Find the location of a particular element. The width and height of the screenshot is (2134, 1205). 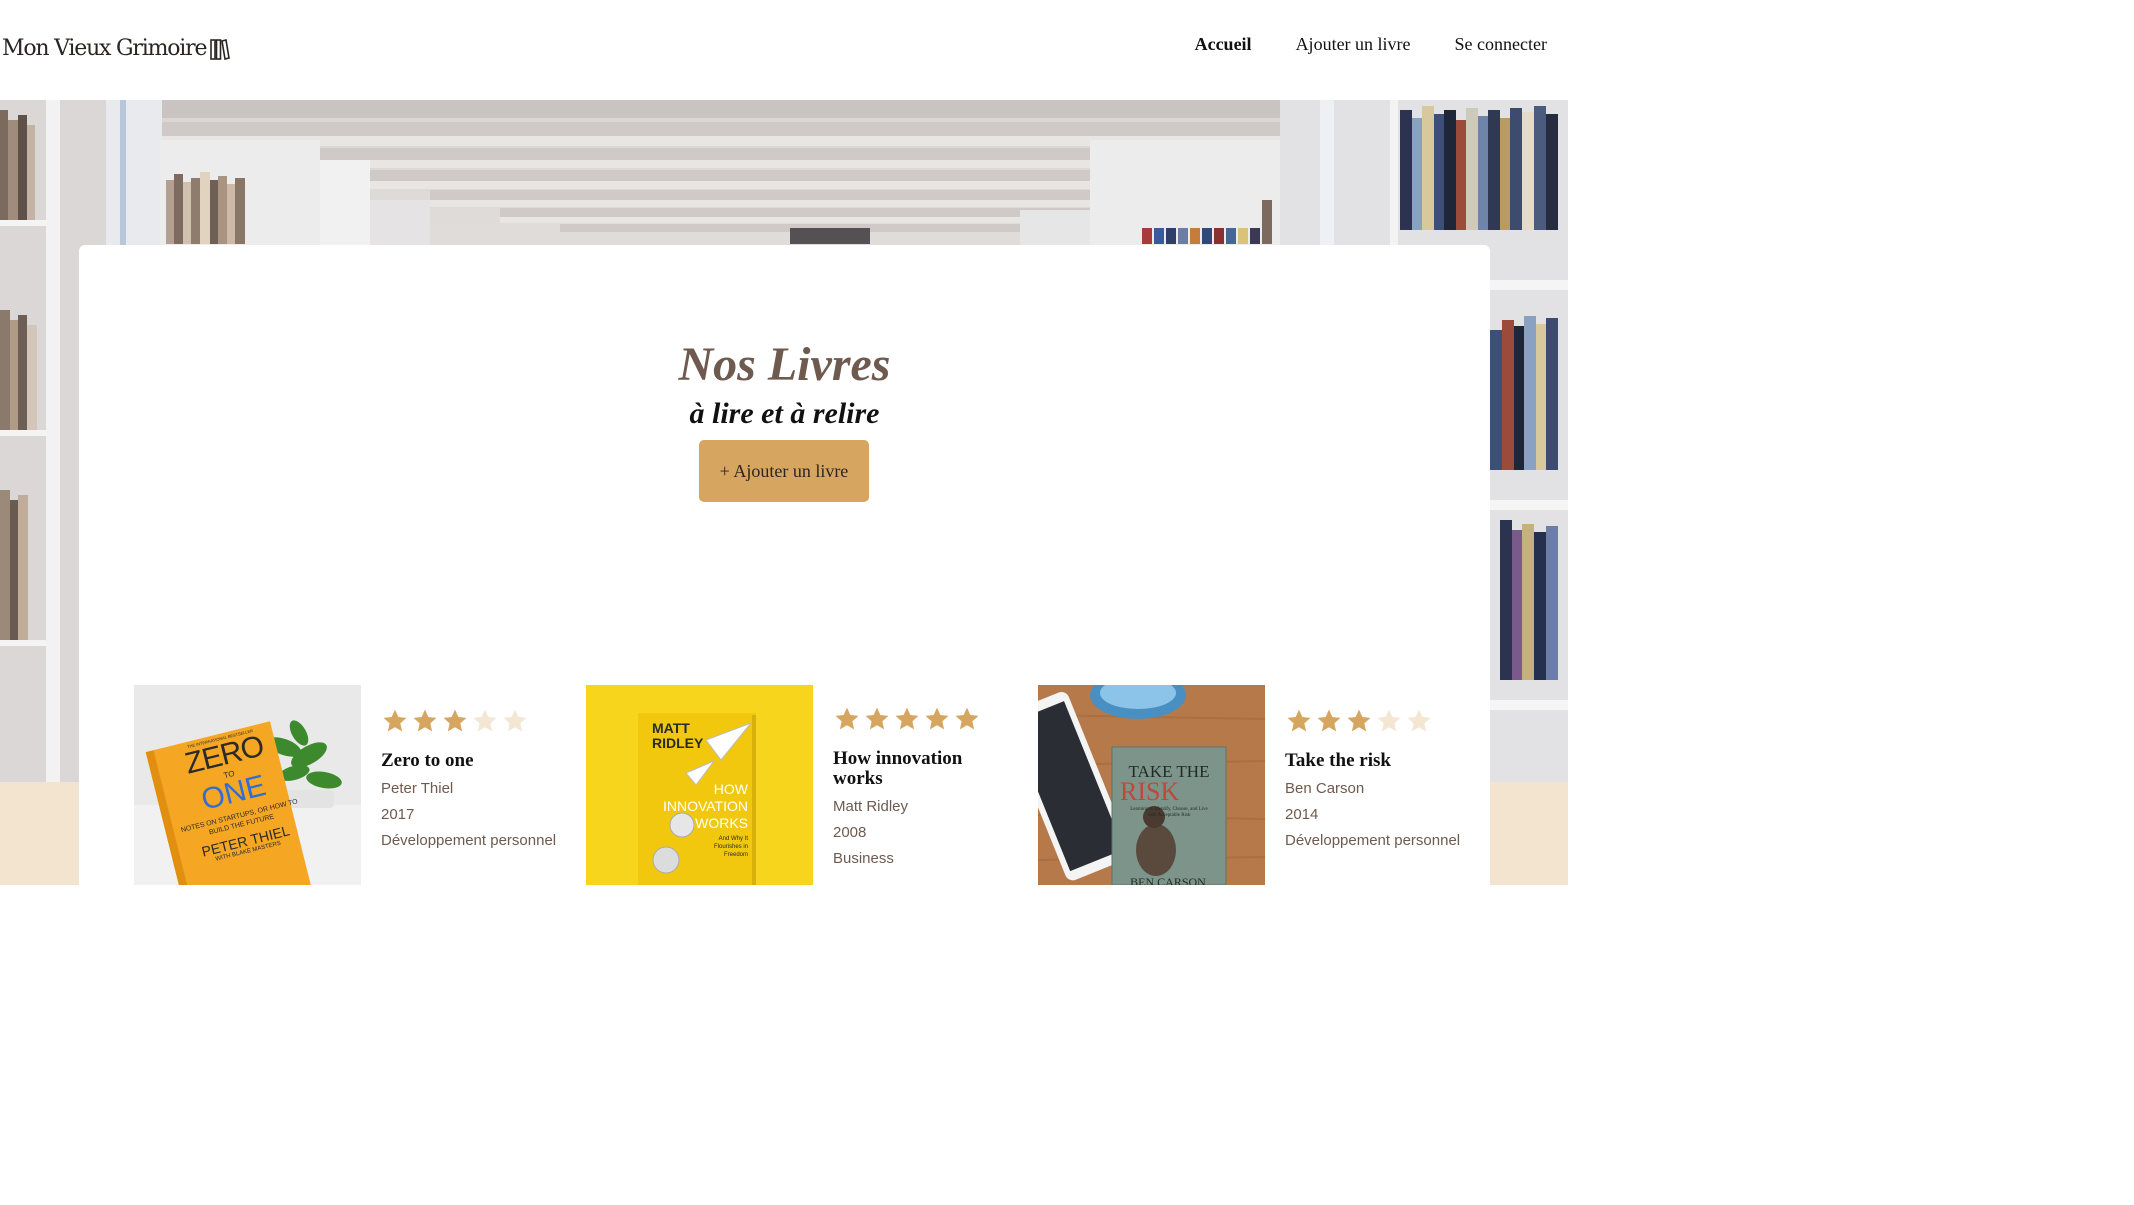

book-author: Peter Thiel is located at coordinates (417, 788).